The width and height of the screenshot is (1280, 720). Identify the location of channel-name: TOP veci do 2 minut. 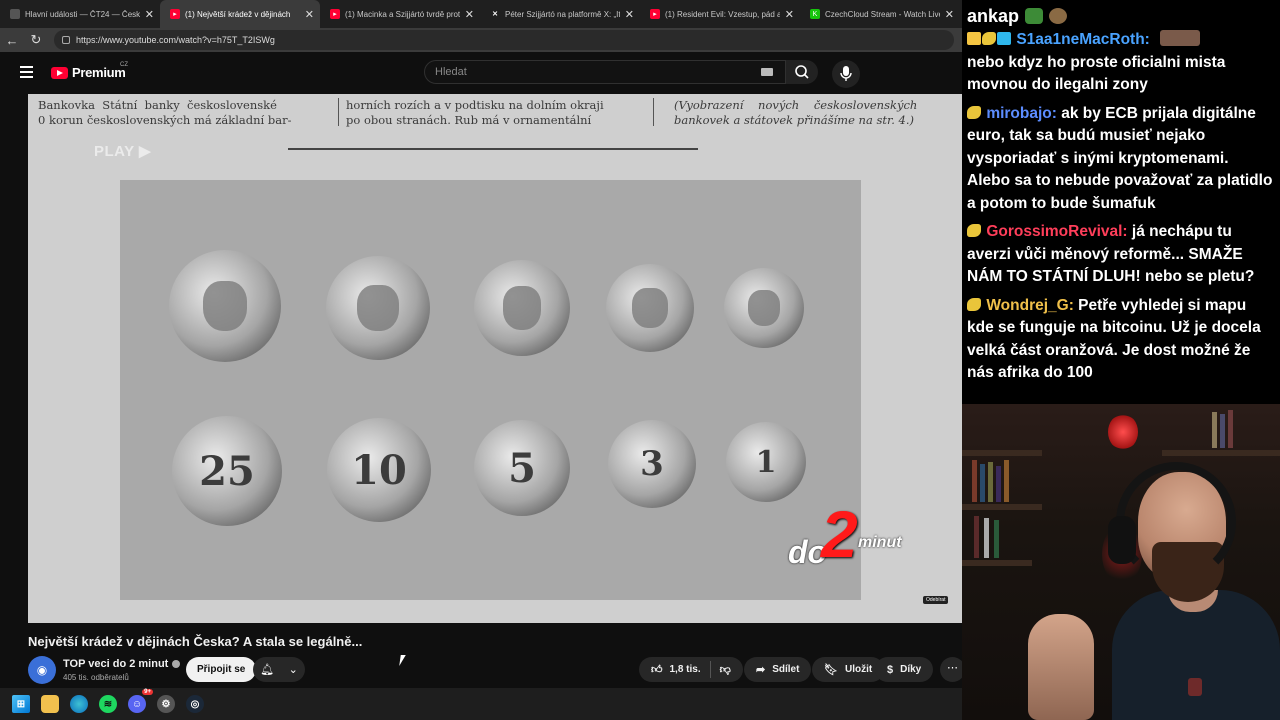
(122, 664).